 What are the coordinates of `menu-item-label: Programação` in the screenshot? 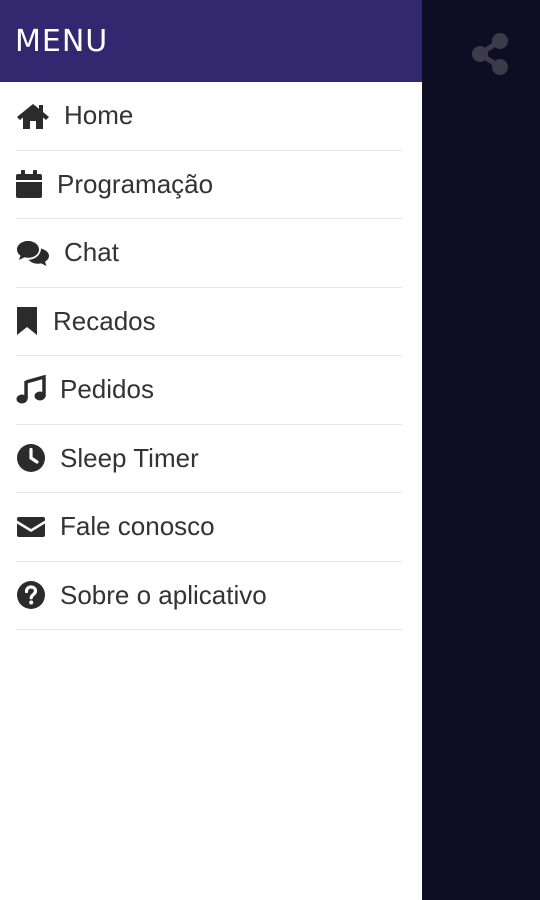 It's located at (135, 183).